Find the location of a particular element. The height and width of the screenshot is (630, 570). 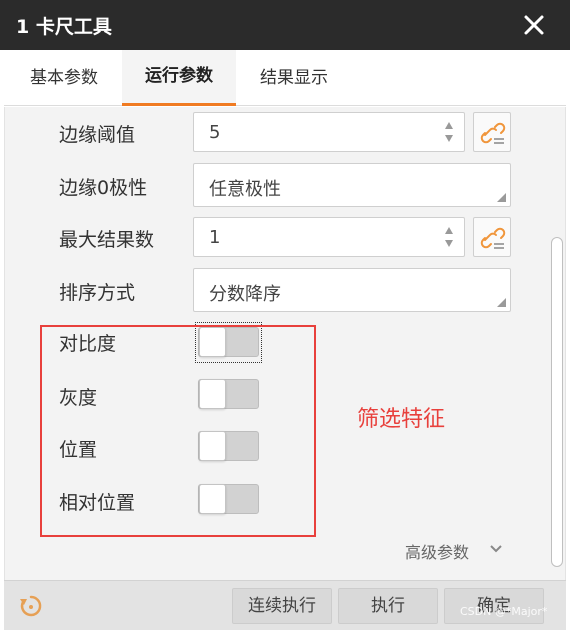

title-bar: 1 卡尺工具 is located at coordinates (285, 25).